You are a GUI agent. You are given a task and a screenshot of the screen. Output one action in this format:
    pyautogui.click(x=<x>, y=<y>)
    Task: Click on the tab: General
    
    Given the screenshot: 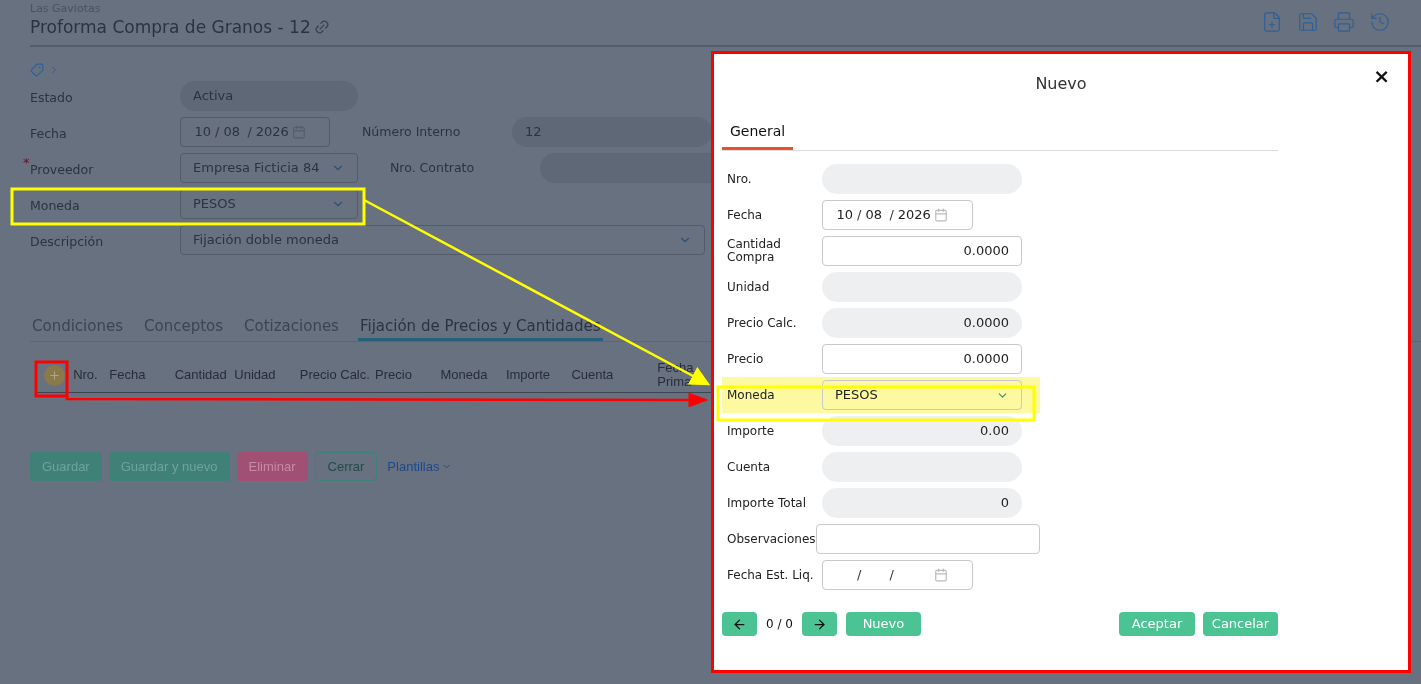 What is the action you would take?
    pyautogui.click(x=758, y=135)
    